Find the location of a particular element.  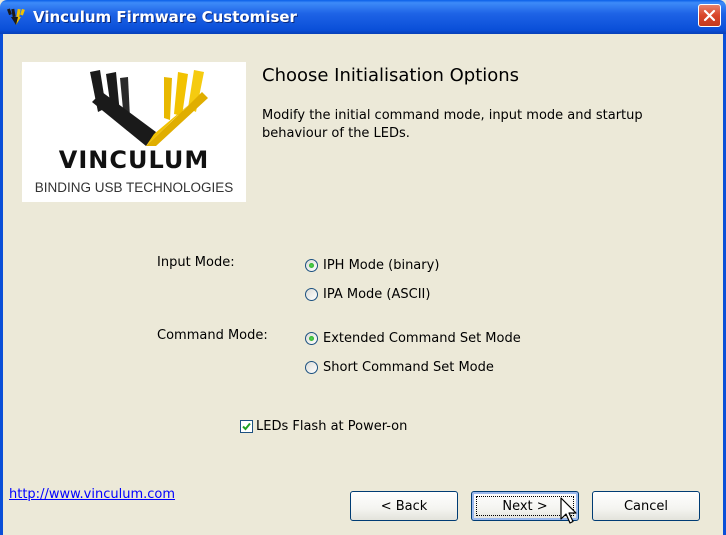

cancel-button: Cancel is located at coordinates (646, 506).